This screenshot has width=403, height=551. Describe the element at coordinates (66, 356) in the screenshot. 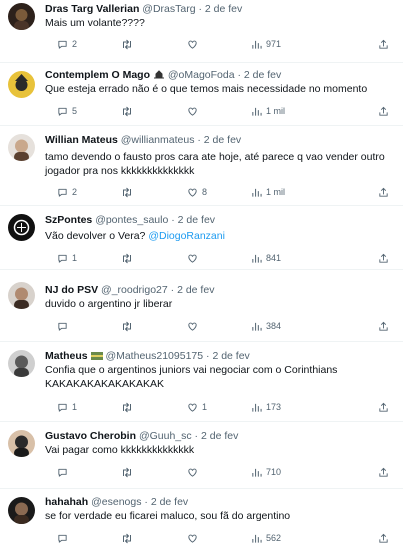

I see `author-name: Matheus` at that location.